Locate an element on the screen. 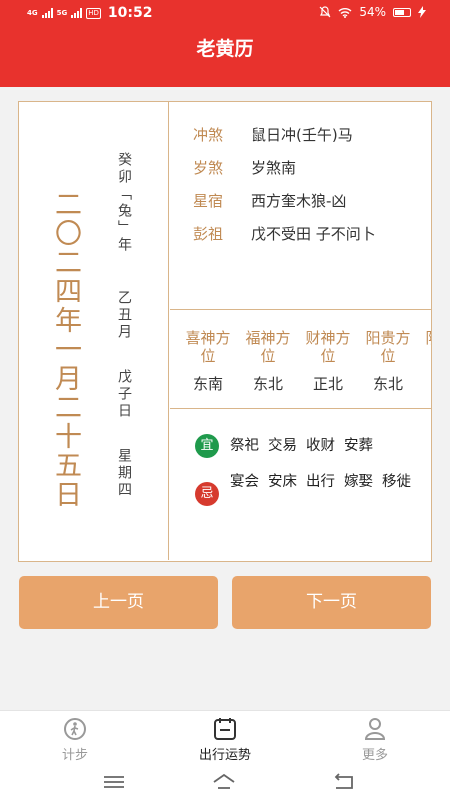  yi-ji-section: 宜 祭祀 交易 收财 安葬 忌 宴会 安床 出行 嫁娶 移徙 is located at coordinates (300, 485).